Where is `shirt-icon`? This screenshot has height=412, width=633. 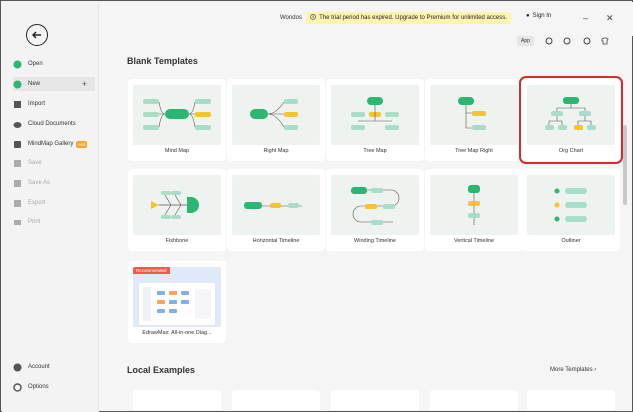
shirt-icon is located at coordinates (605, 41).